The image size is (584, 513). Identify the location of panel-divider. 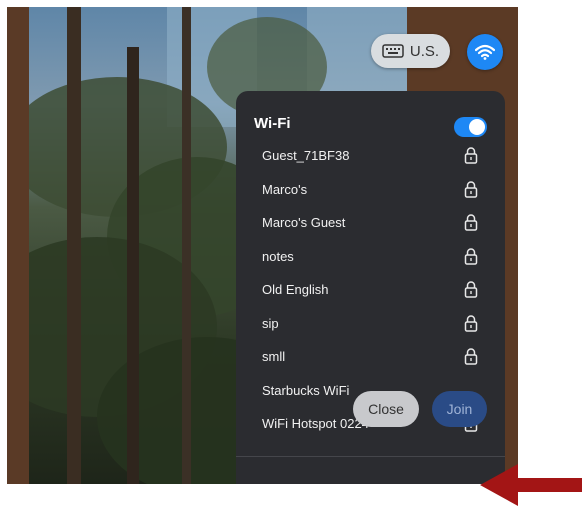
(370, 456).